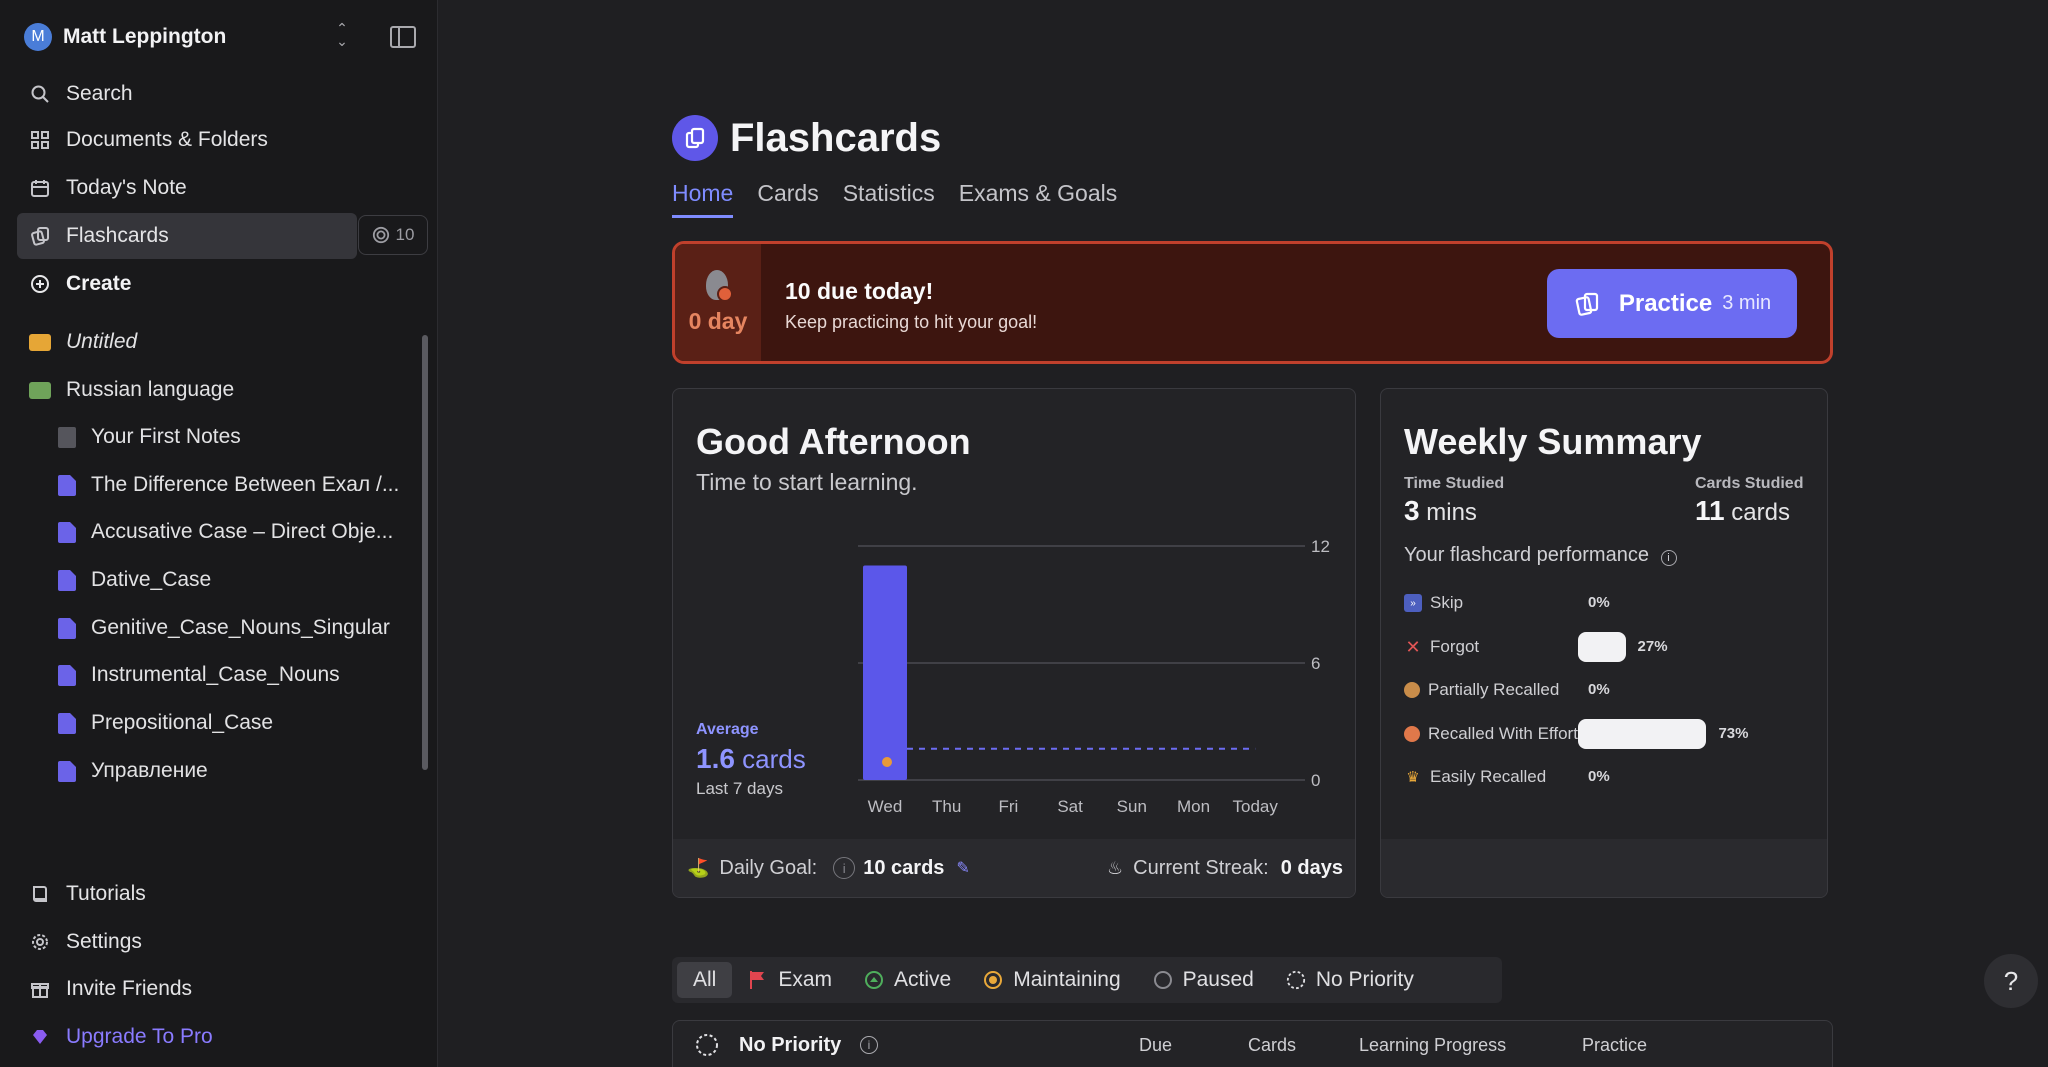 This screenshot has height=1067, width=2048. Describe the element at coordinates (1494, 689) in the screenshot. I see `perf-label: Partially Recalled` at that location.